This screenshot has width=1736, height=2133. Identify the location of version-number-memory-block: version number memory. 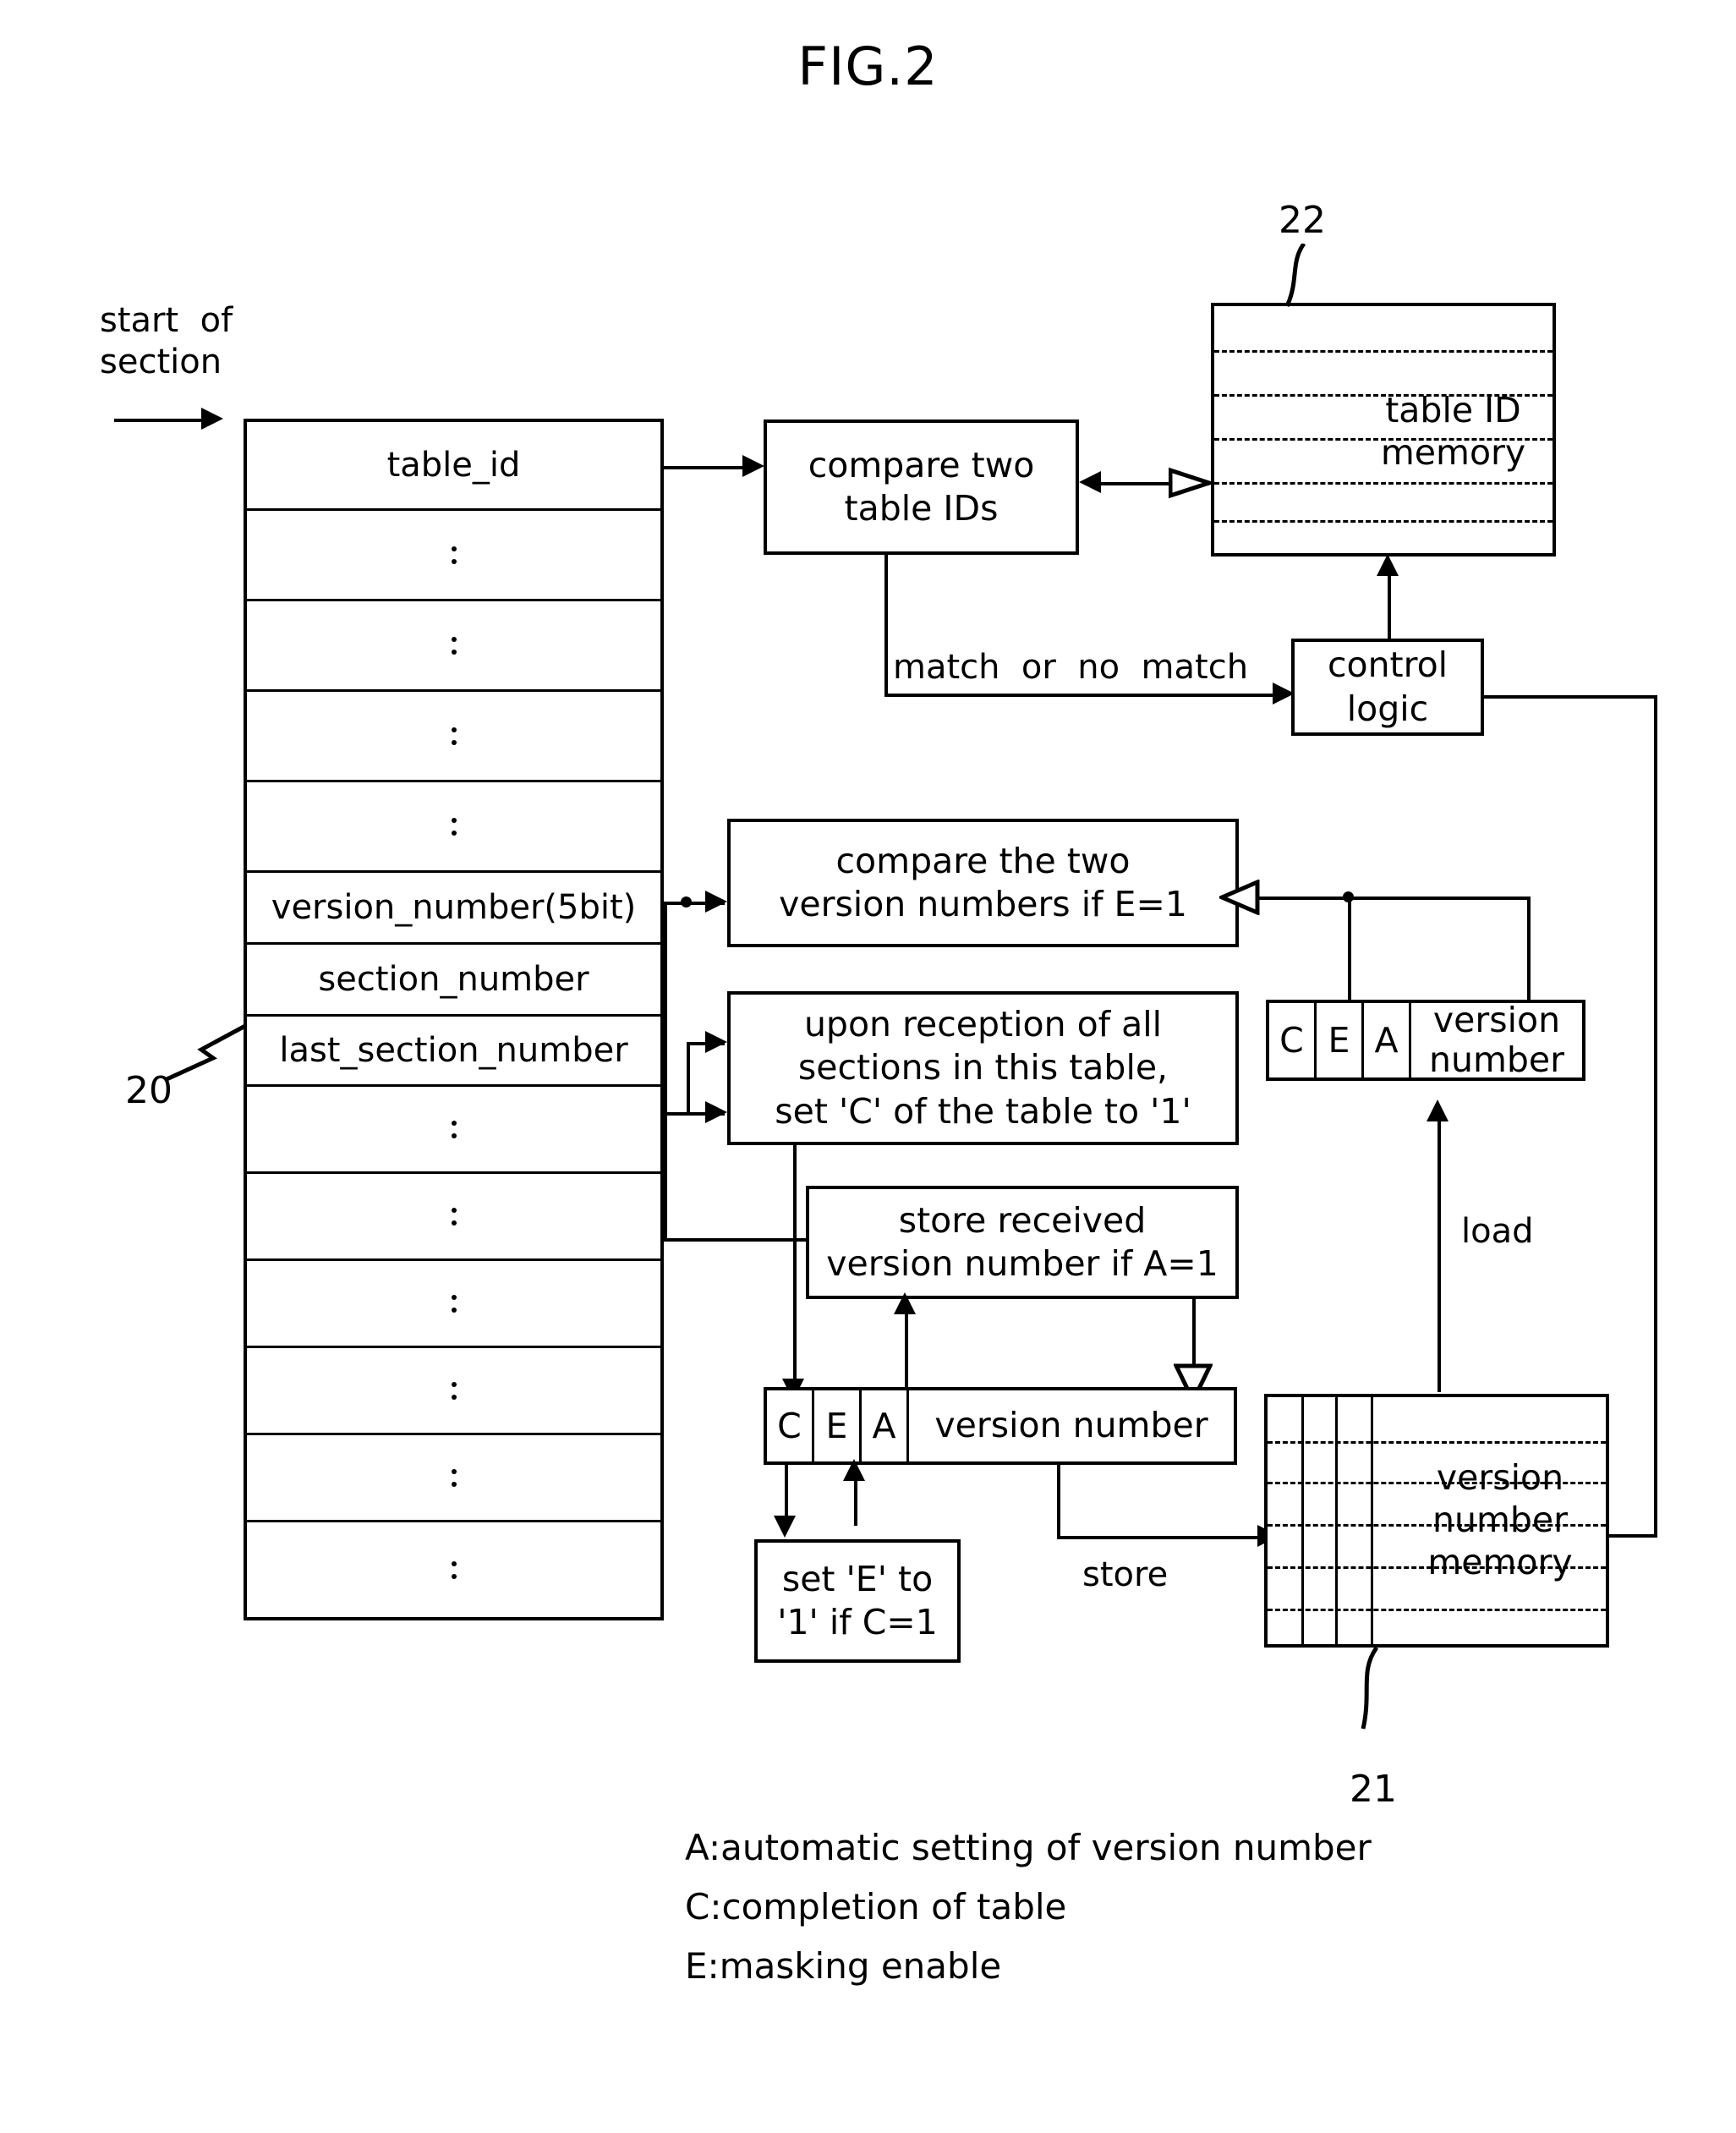
(1436, 1521).